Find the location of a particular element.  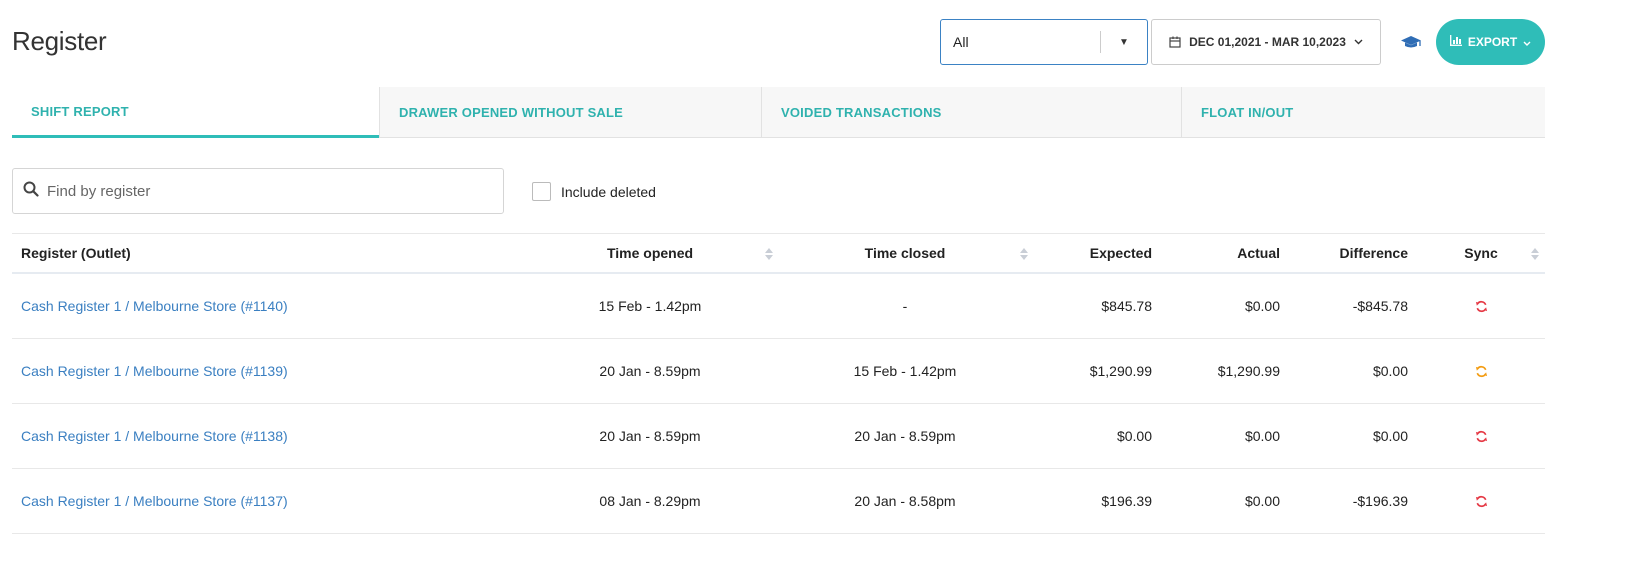

graduation-cap-icon is located at coordinates (1411, 42).